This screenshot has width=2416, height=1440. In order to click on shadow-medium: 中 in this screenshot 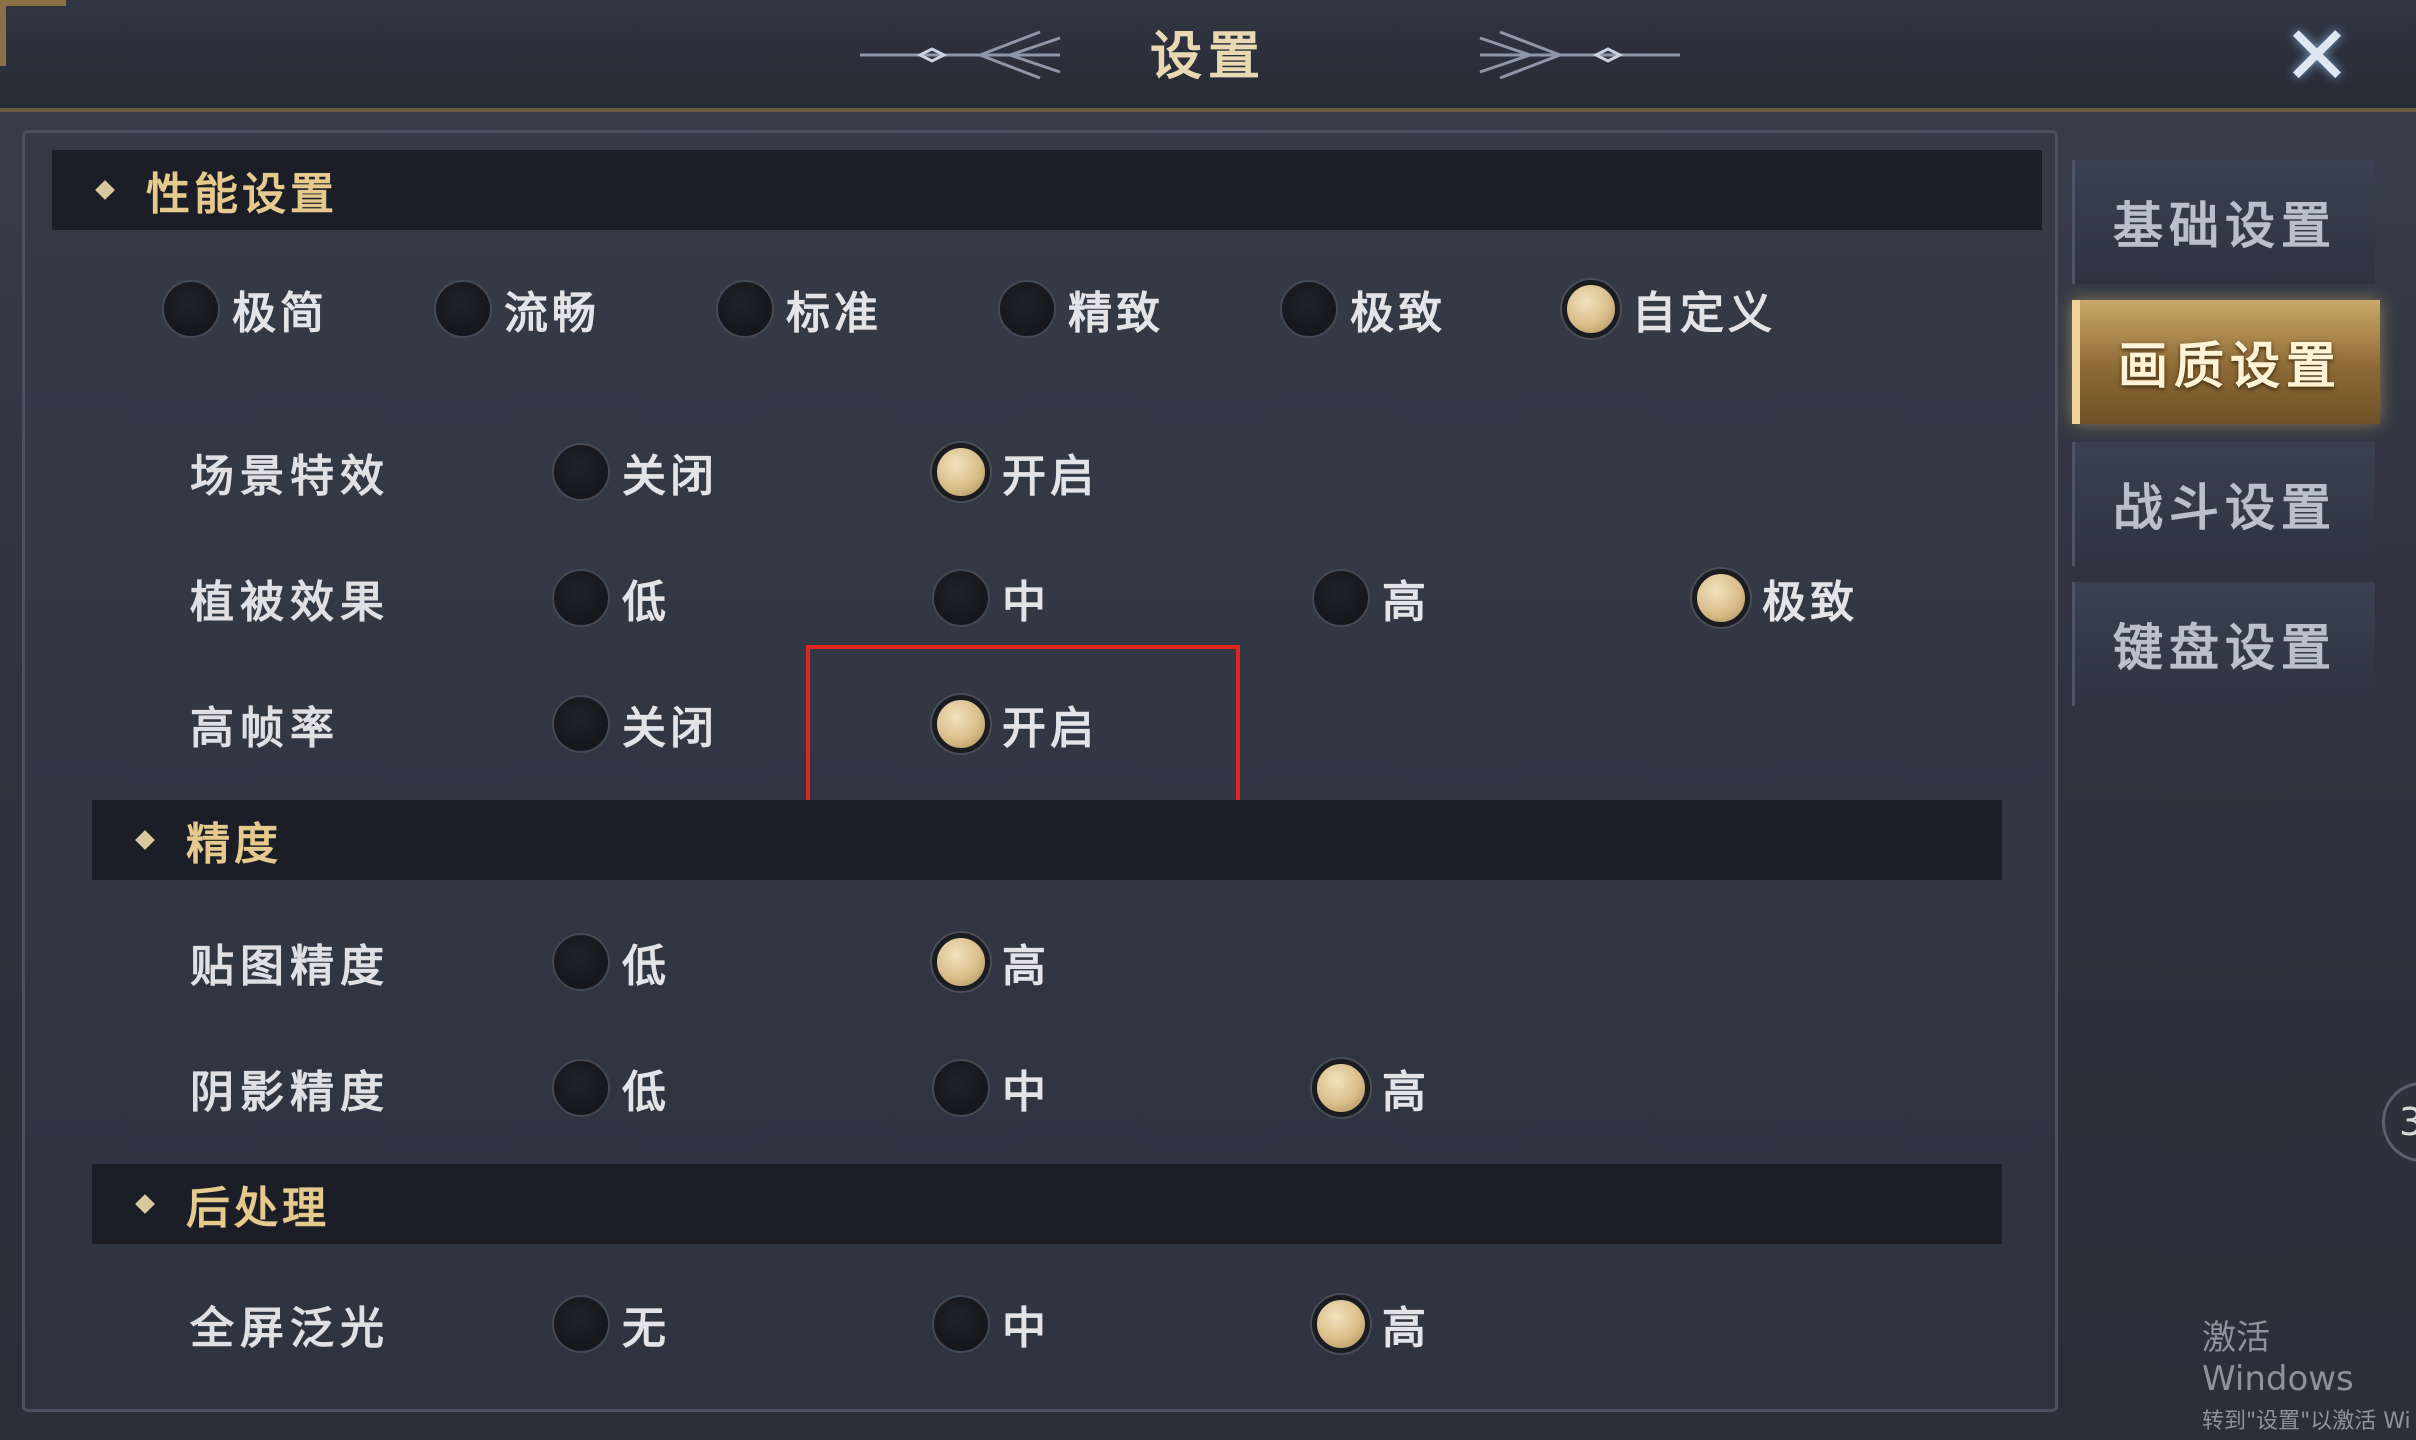, I will do `click(991, 1088)`.